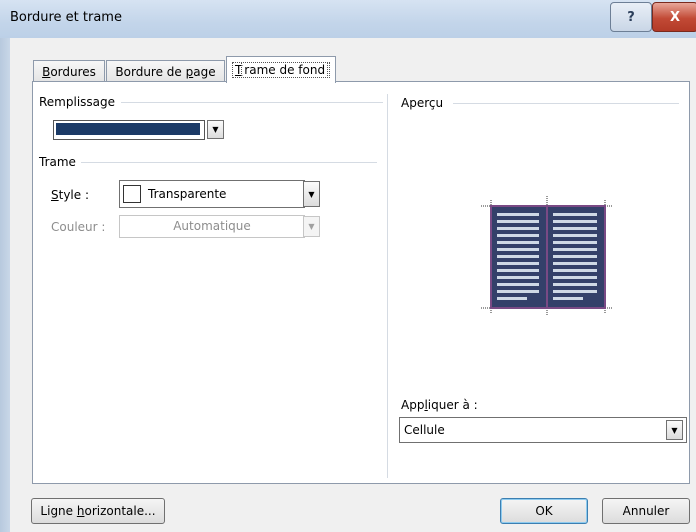 The height and width of the screenshot is (532, 696). I want to click on remplissage-dropdown-button: ▼, so click(215, 129).